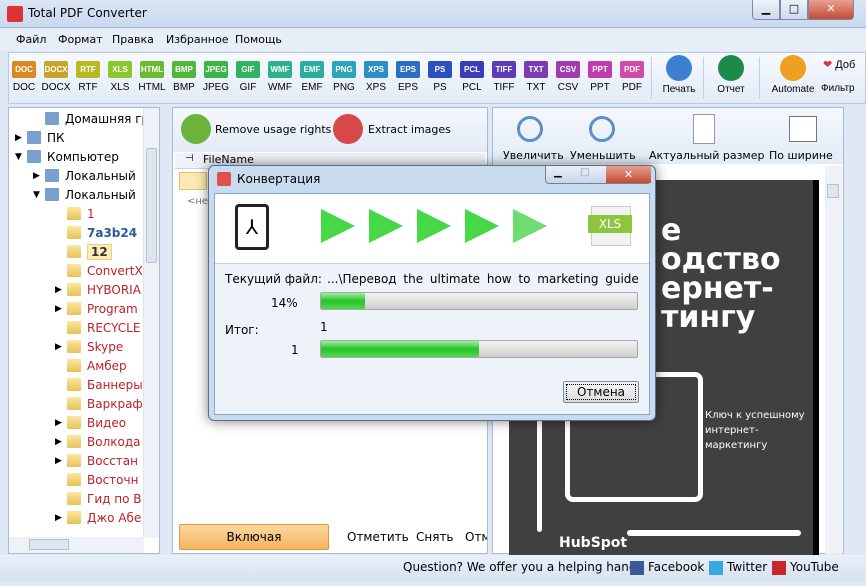 This screenshot has width=866, height=586. What do you see at coordinates (628, 174) in the screenshot?
I see `dialog-close-button: ✕` at bounding box center [628, 174].